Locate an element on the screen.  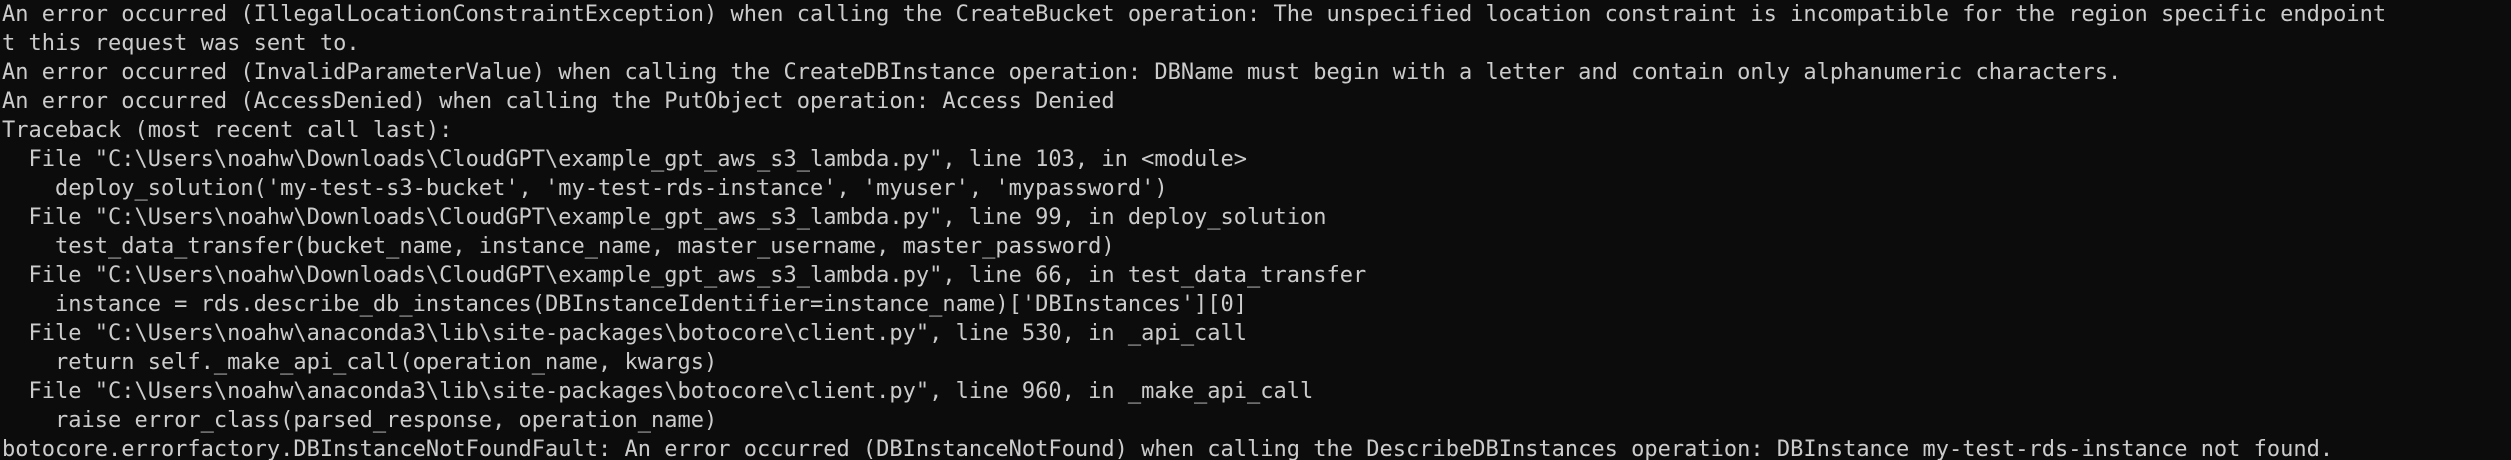
error-line-create-bucket-wrap: t this request was sent to. is located at coordinates (181, 43).